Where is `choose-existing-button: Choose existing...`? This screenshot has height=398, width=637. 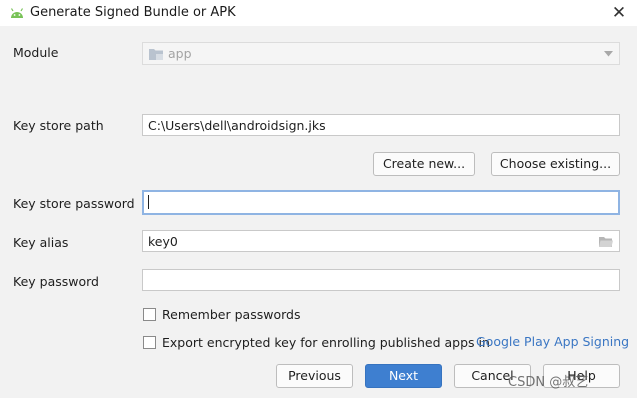
choose-existing-button: Choose existing... is located at coordinates (555, 164).